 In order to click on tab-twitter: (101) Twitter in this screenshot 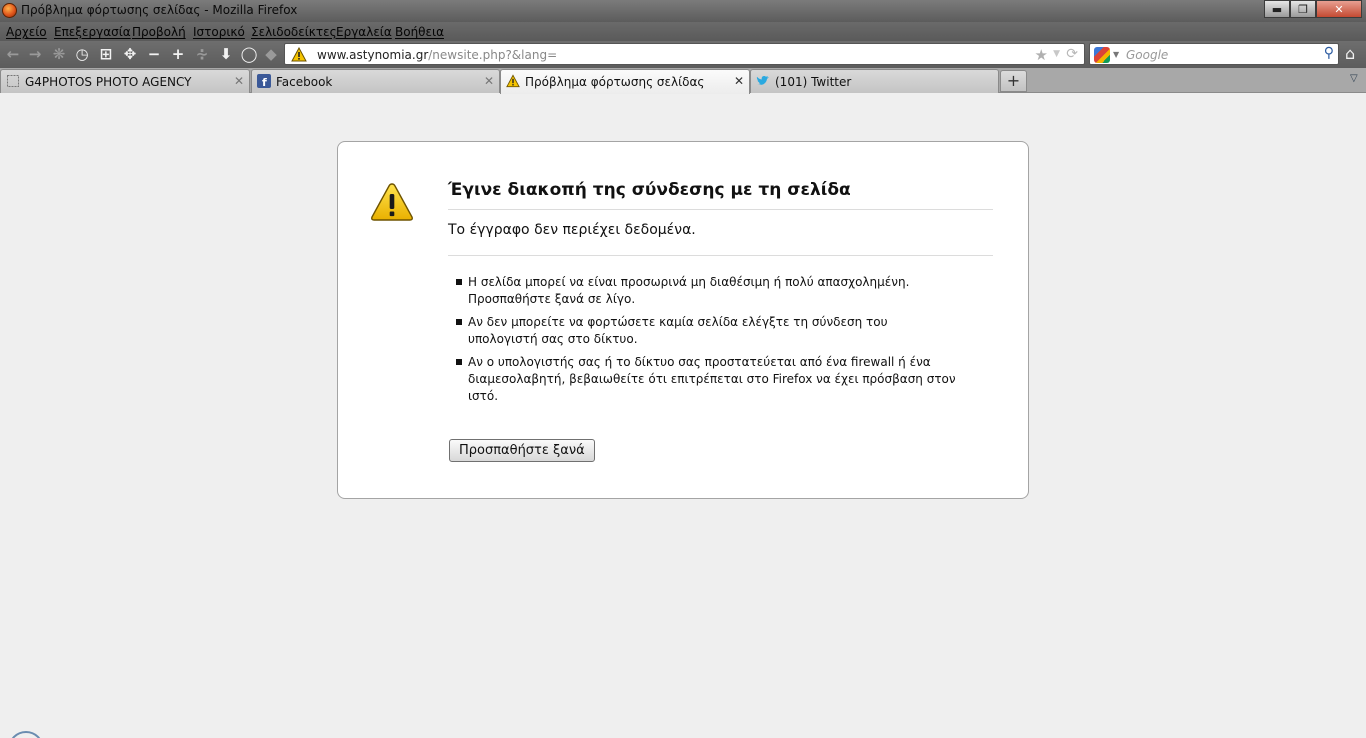, I will do `click(874, 81)`.